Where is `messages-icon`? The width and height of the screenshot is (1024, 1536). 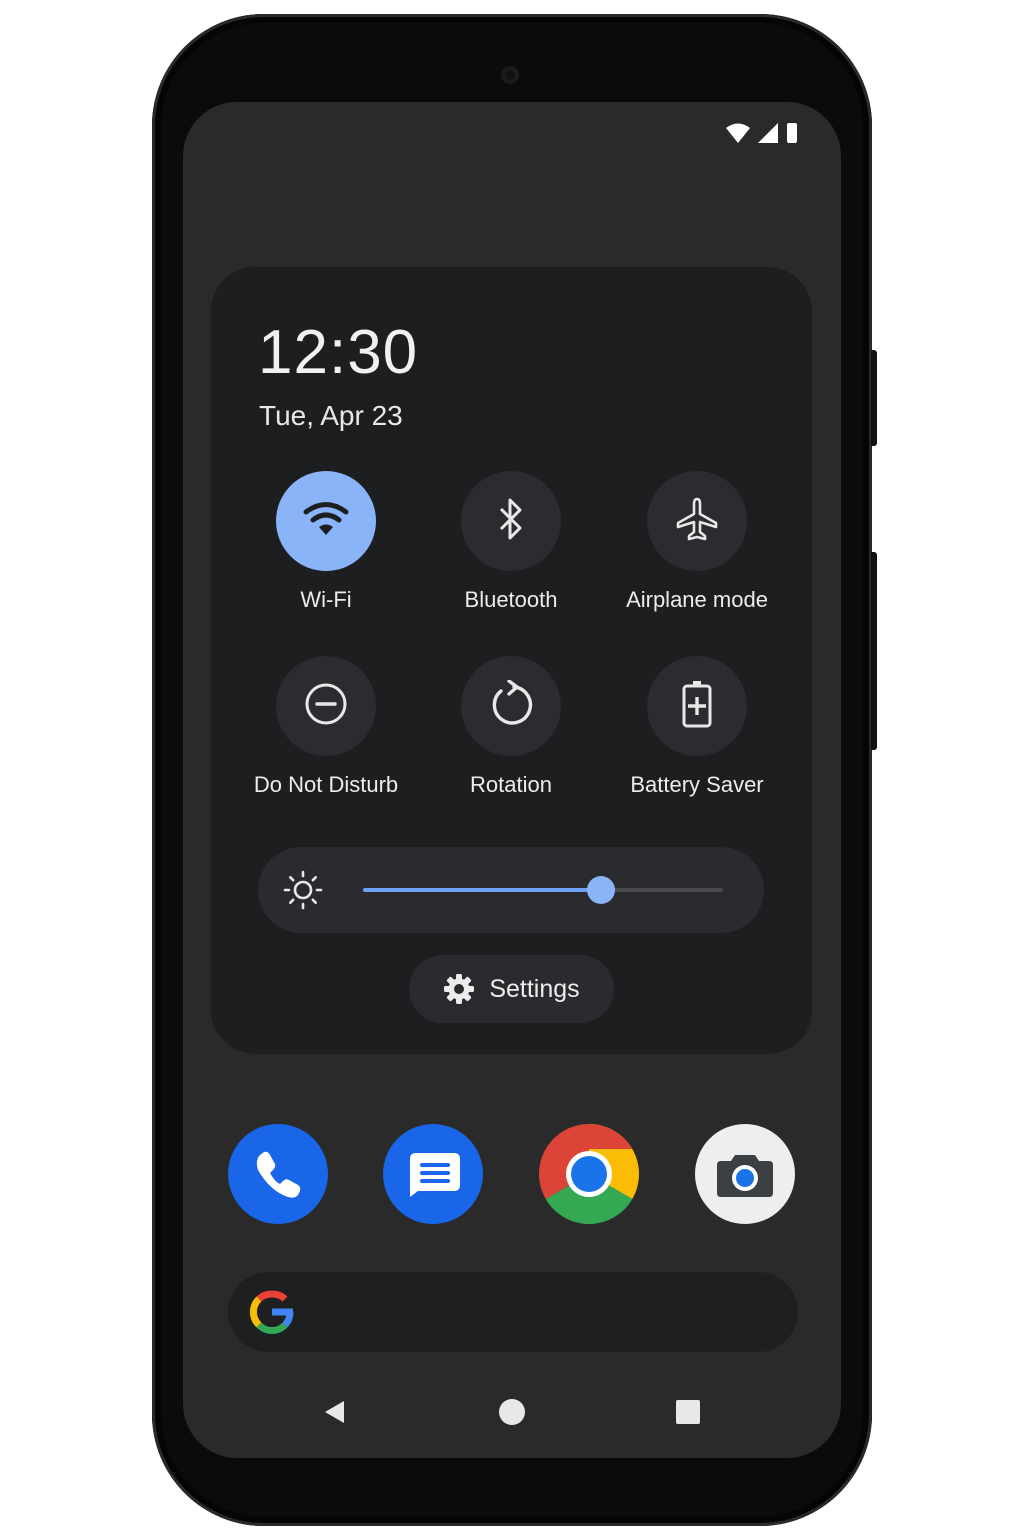 messages-icon is located at coordinates (433, 1174).